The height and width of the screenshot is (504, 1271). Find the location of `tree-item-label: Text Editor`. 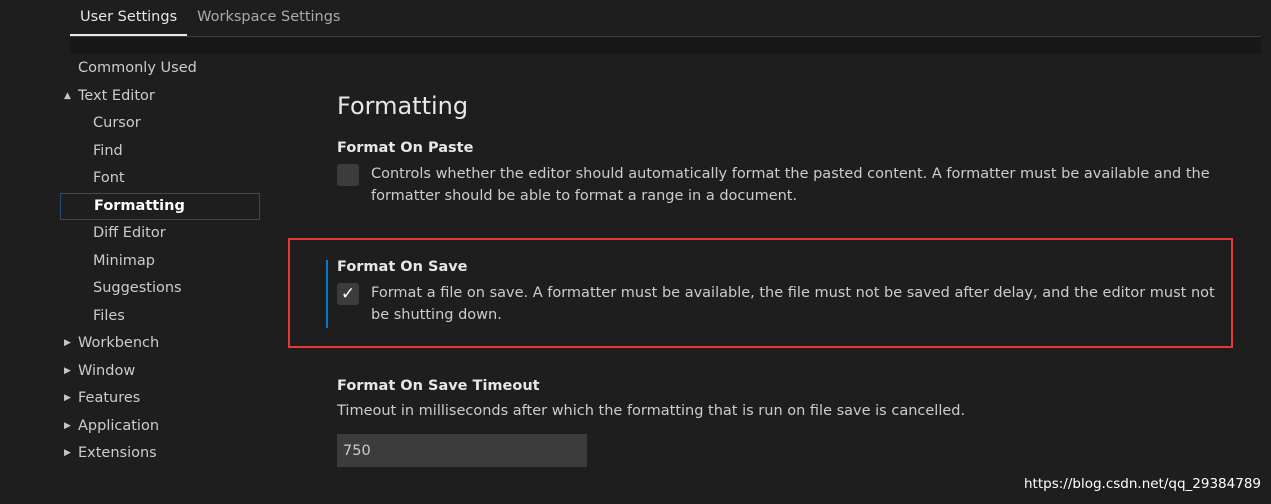

tree-item-label: Text Editor is located at coordinates (116, 95).